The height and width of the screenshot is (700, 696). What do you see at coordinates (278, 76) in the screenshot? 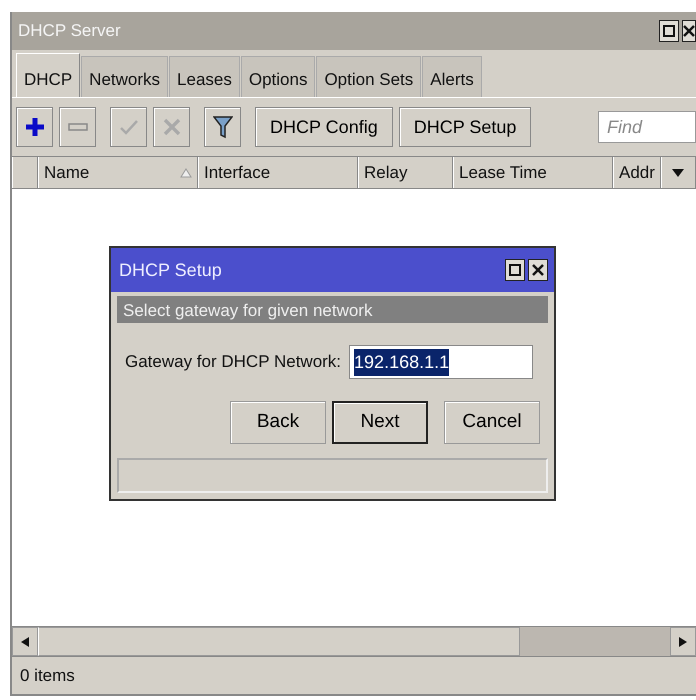
I see `tab: Options` at bounding box center [278, 76].